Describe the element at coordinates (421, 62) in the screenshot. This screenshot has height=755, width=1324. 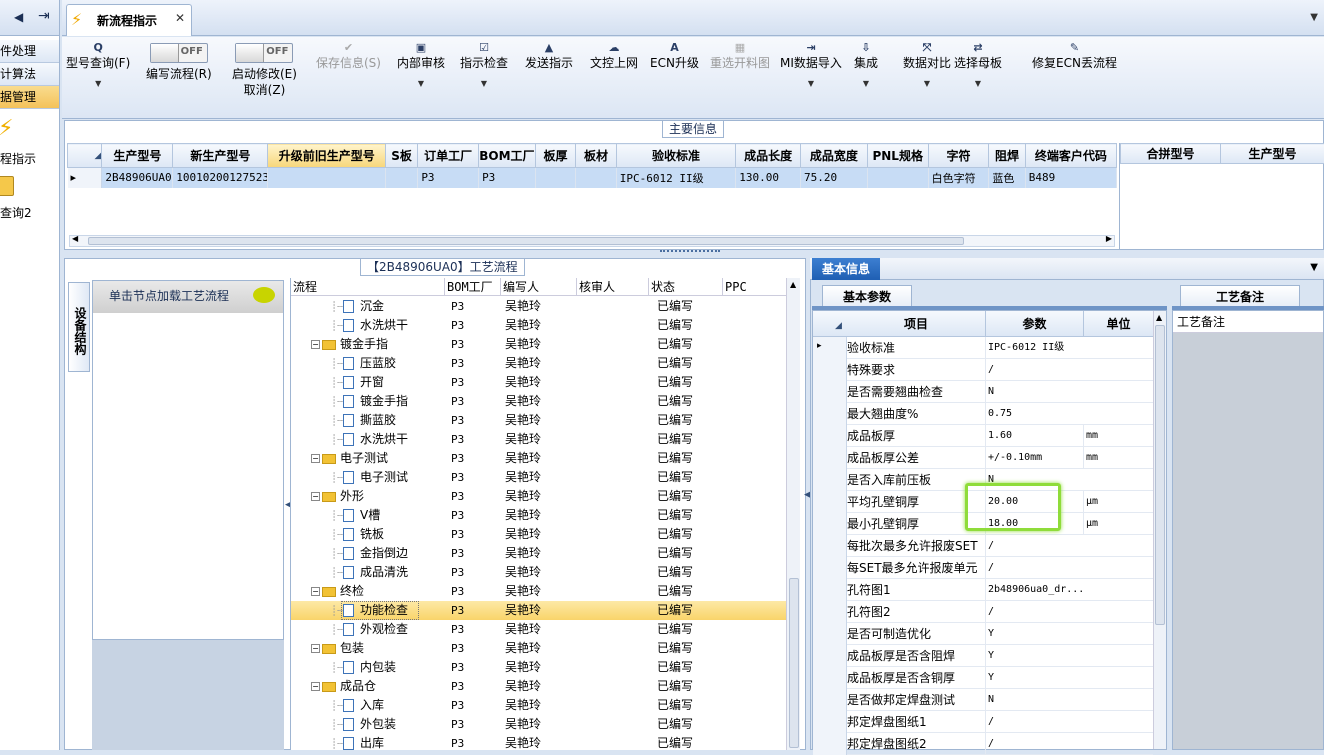
I see `toolbar-button-4: ▣内部审核▼` at that location.